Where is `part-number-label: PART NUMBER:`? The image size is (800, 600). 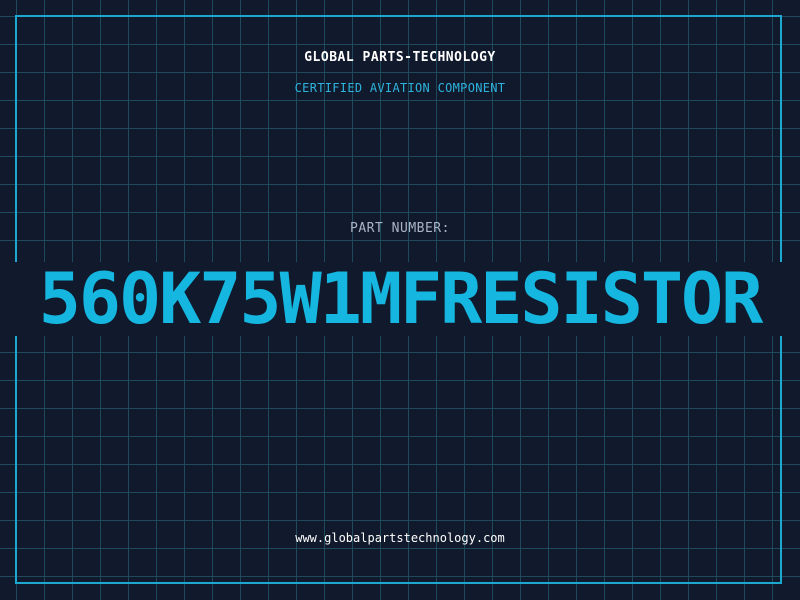 part-number-label: PART NUMBER: is located at coordinates (400, 228).